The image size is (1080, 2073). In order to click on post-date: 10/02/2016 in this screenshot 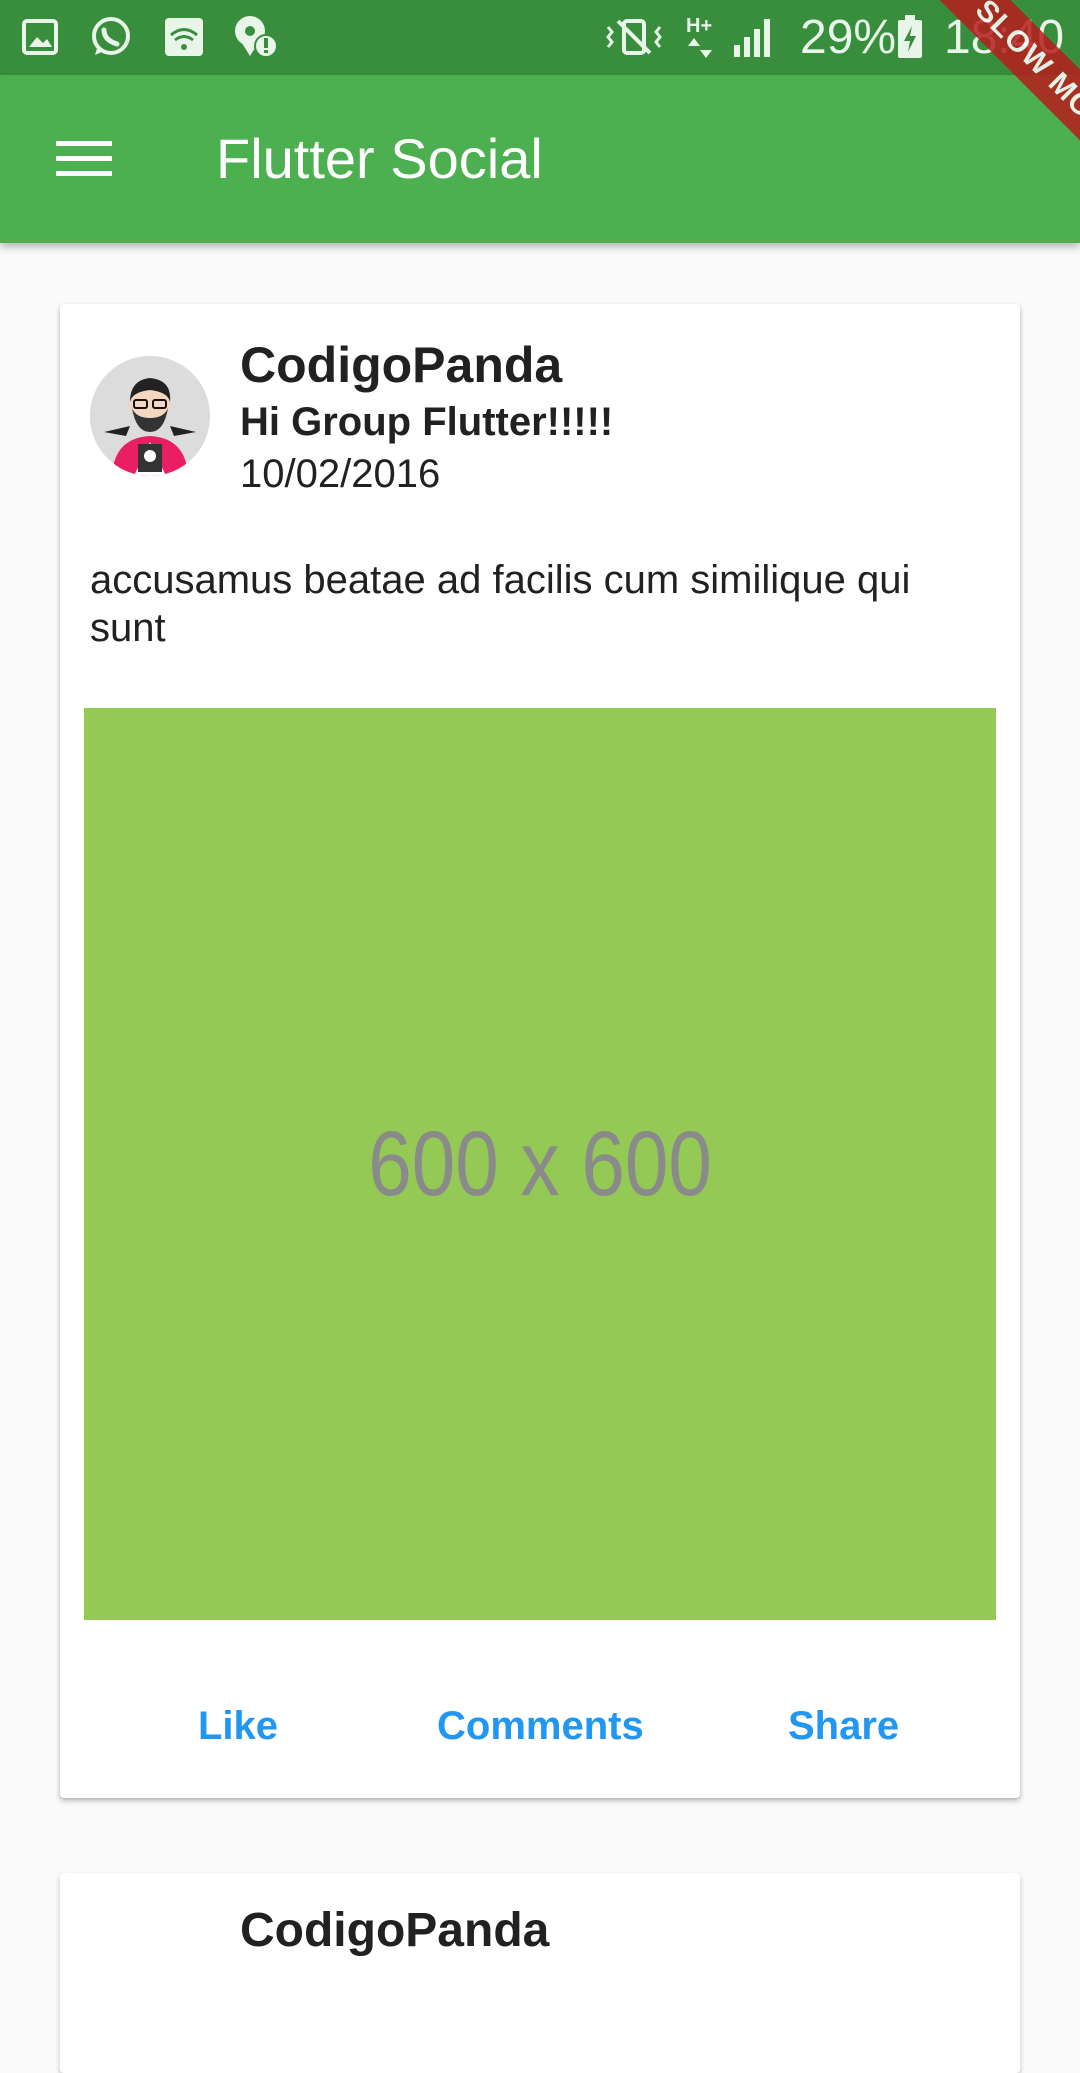, I will do `click(340, 474)`.